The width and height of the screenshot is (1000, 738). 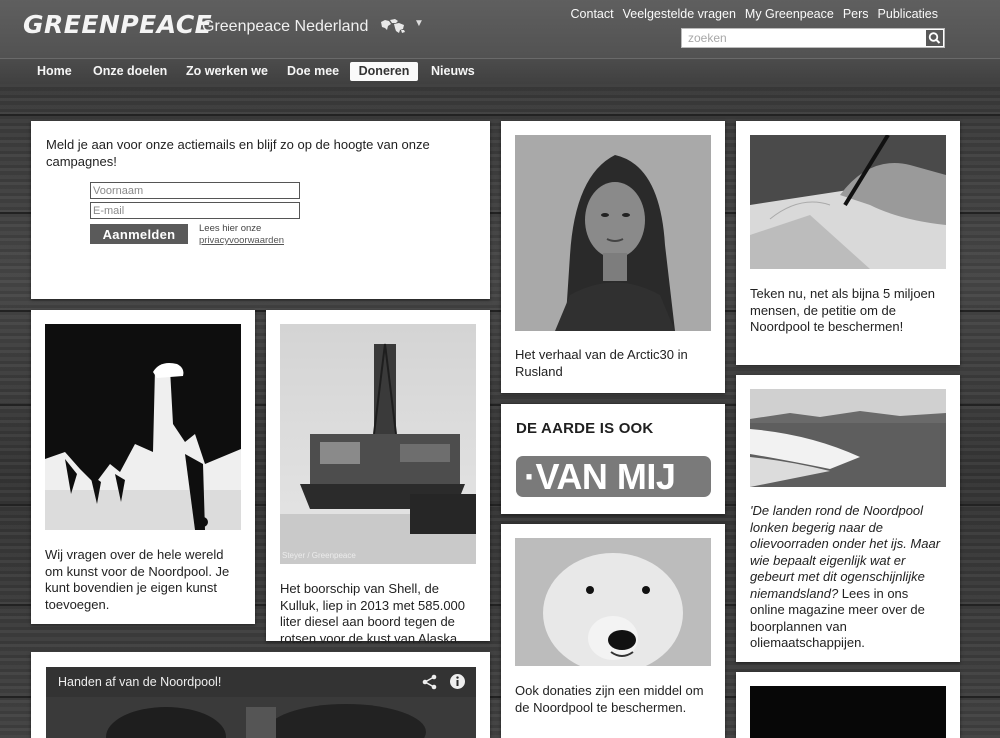 I want to click on search-input, so click(x=802, y=38).